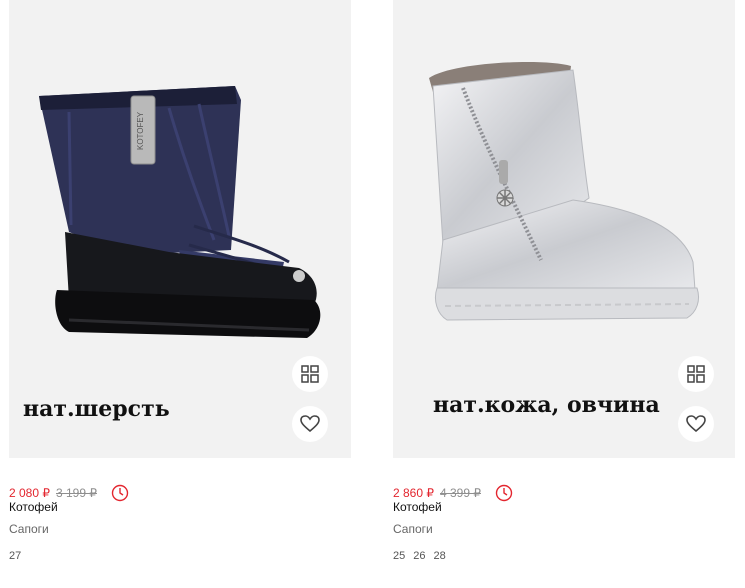 This screenshot has height=588, width=745. I want to click on sizes-list: 27, so click(15, 556).